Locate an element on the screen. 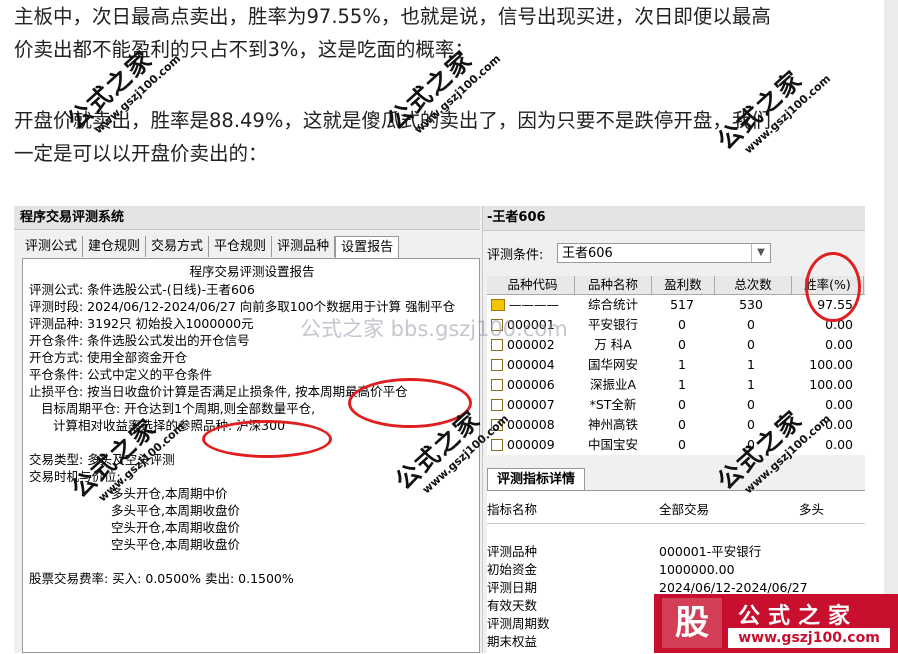 This screenshot has height=654, width=898. tab-close-rules: 平仓规则 is located at coordinates (241, 246).